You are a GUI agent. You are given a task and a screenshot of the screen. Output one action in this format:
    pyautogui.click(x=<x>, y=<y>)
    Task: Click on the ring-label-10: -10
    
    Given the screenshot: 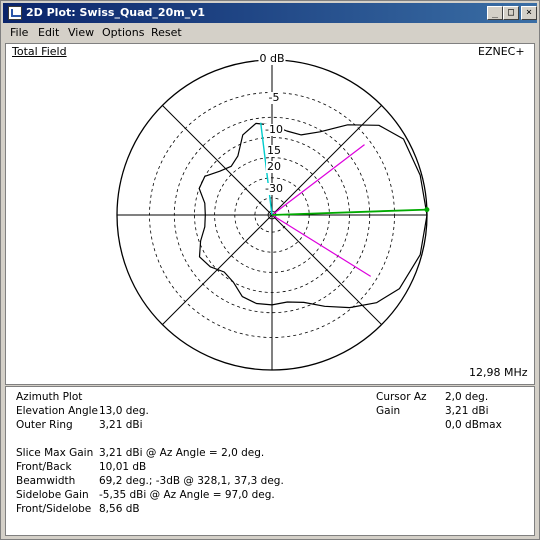 What is the action you would take?
    pyautogui.click(x=274, y=129)
    